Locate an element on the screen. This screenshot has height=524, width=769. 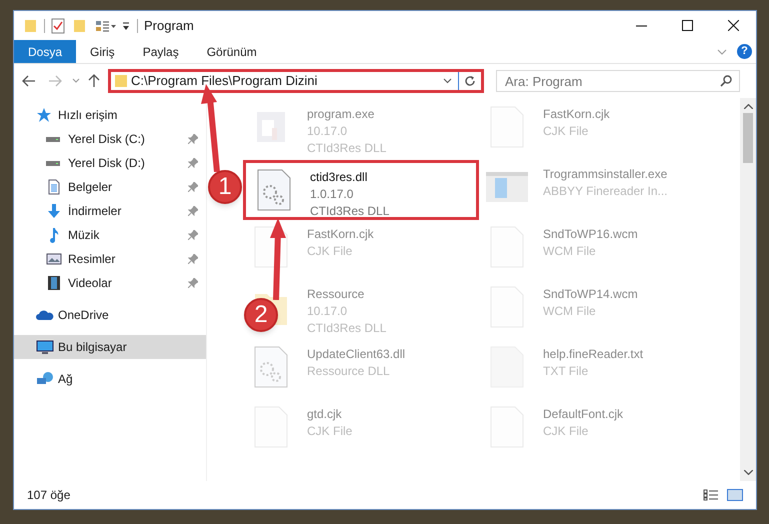
star-icon is located at coordinates (44, 115).